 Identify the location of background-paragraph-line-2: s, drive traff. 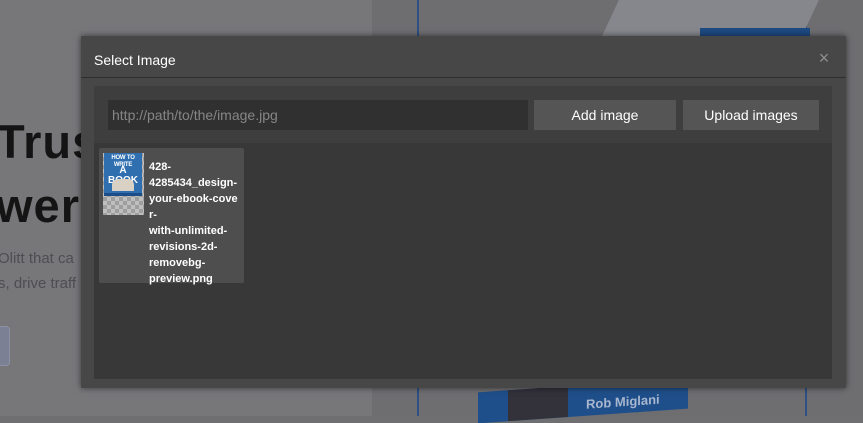
(38, 283).